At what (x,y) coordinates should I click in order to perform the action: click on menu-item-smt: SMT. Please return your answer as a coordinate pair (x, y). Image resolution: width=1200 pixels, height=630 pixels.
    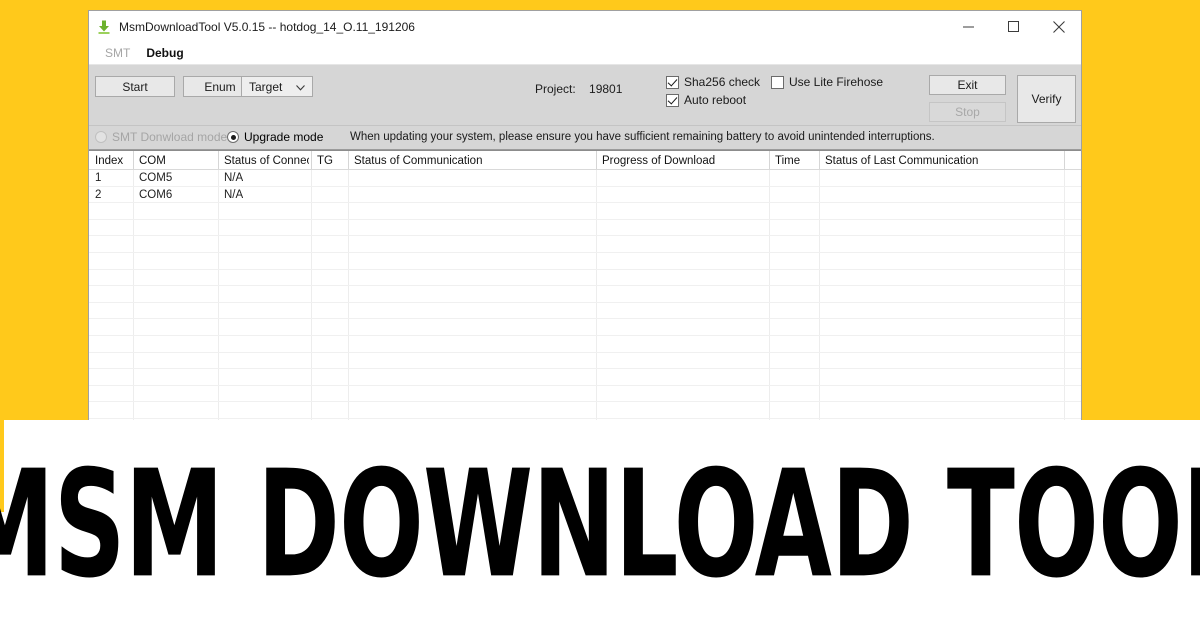
    Looking at the image, I should click on (117, 53).